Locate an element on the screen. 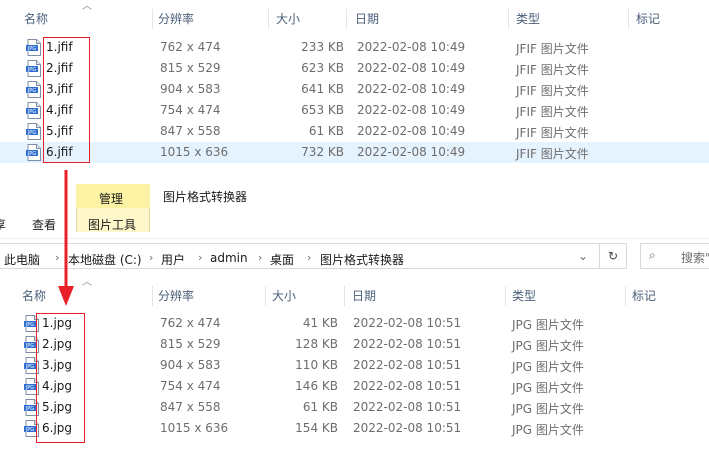 This screenshot has height=456, width=709. file-size: 641 KB is located at coordinates (322, 89).